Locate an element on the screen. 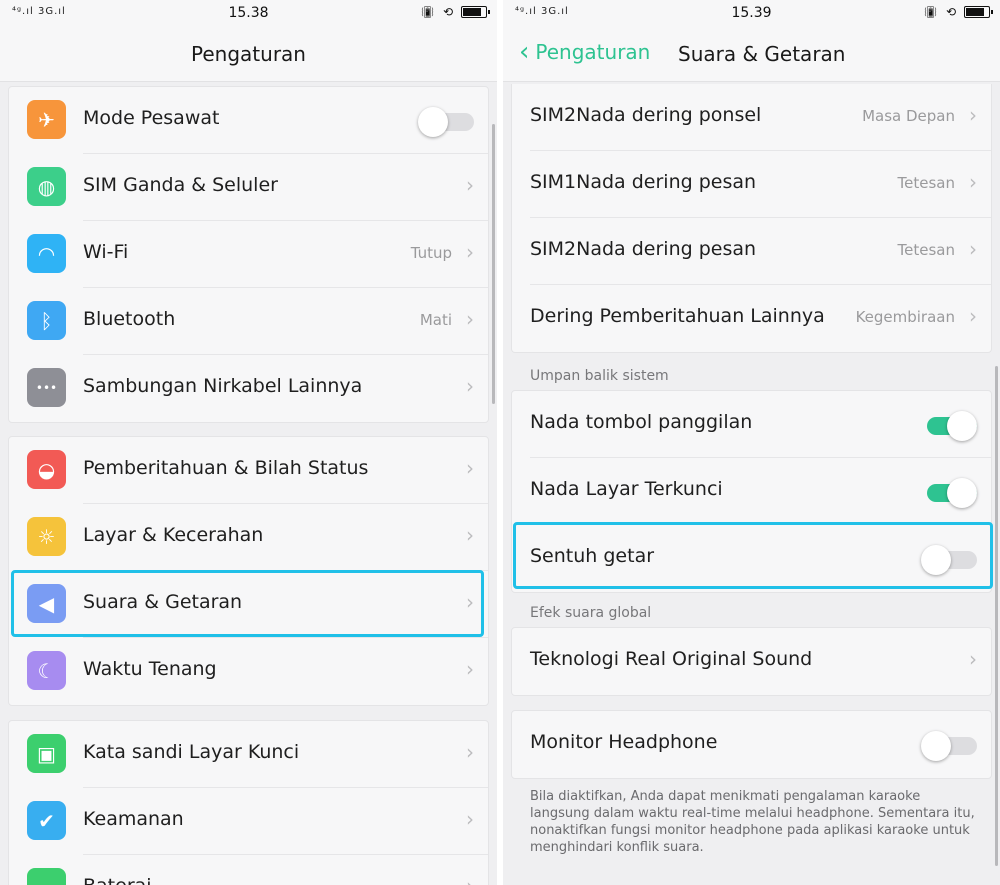 Image resolution: width=1000 pixels, height=885 pixels. ringtone-item-sim2nada-dering-ponsel: SIM2Nada dering ponsel Masa Depan › is located at coordinates (751, 117).